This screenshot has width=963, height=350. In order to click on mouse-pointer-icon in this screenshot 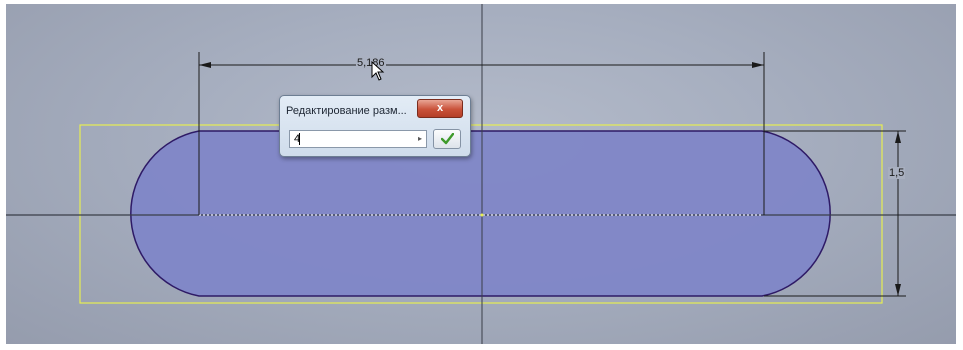, I will do `click(378, 71)`.